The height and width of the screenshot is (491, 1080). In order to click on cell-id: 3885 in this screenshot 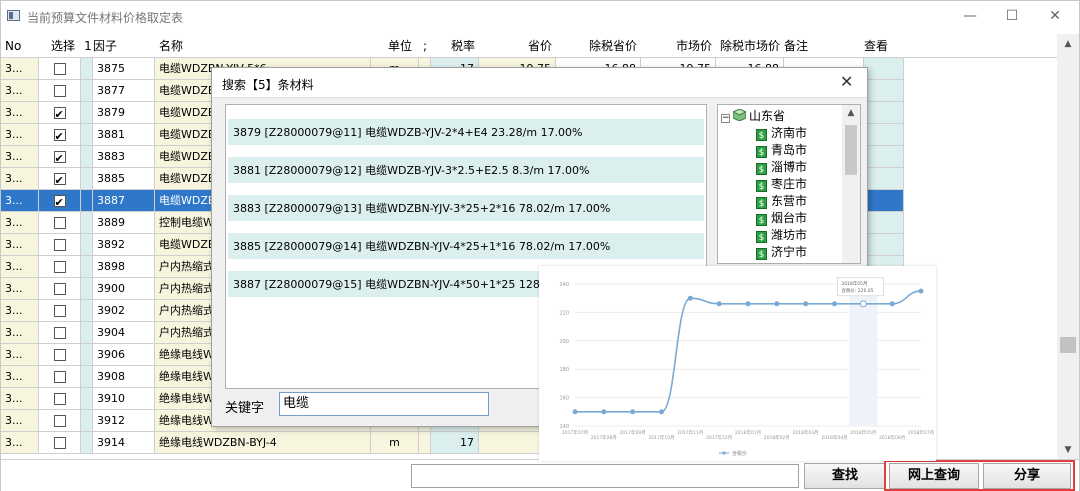, I will do `click(124, 179)`.